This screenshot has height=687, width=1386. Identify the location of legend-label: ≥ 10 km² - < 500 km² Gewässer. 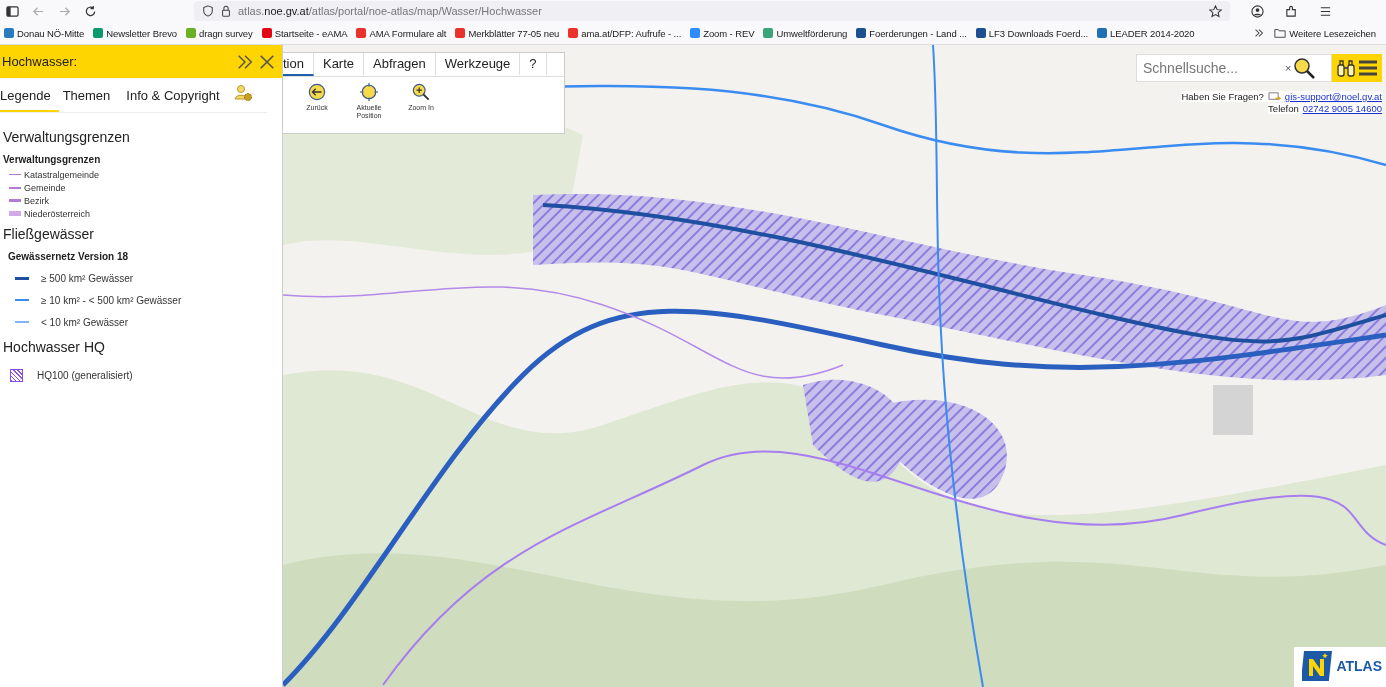
(111, 300).